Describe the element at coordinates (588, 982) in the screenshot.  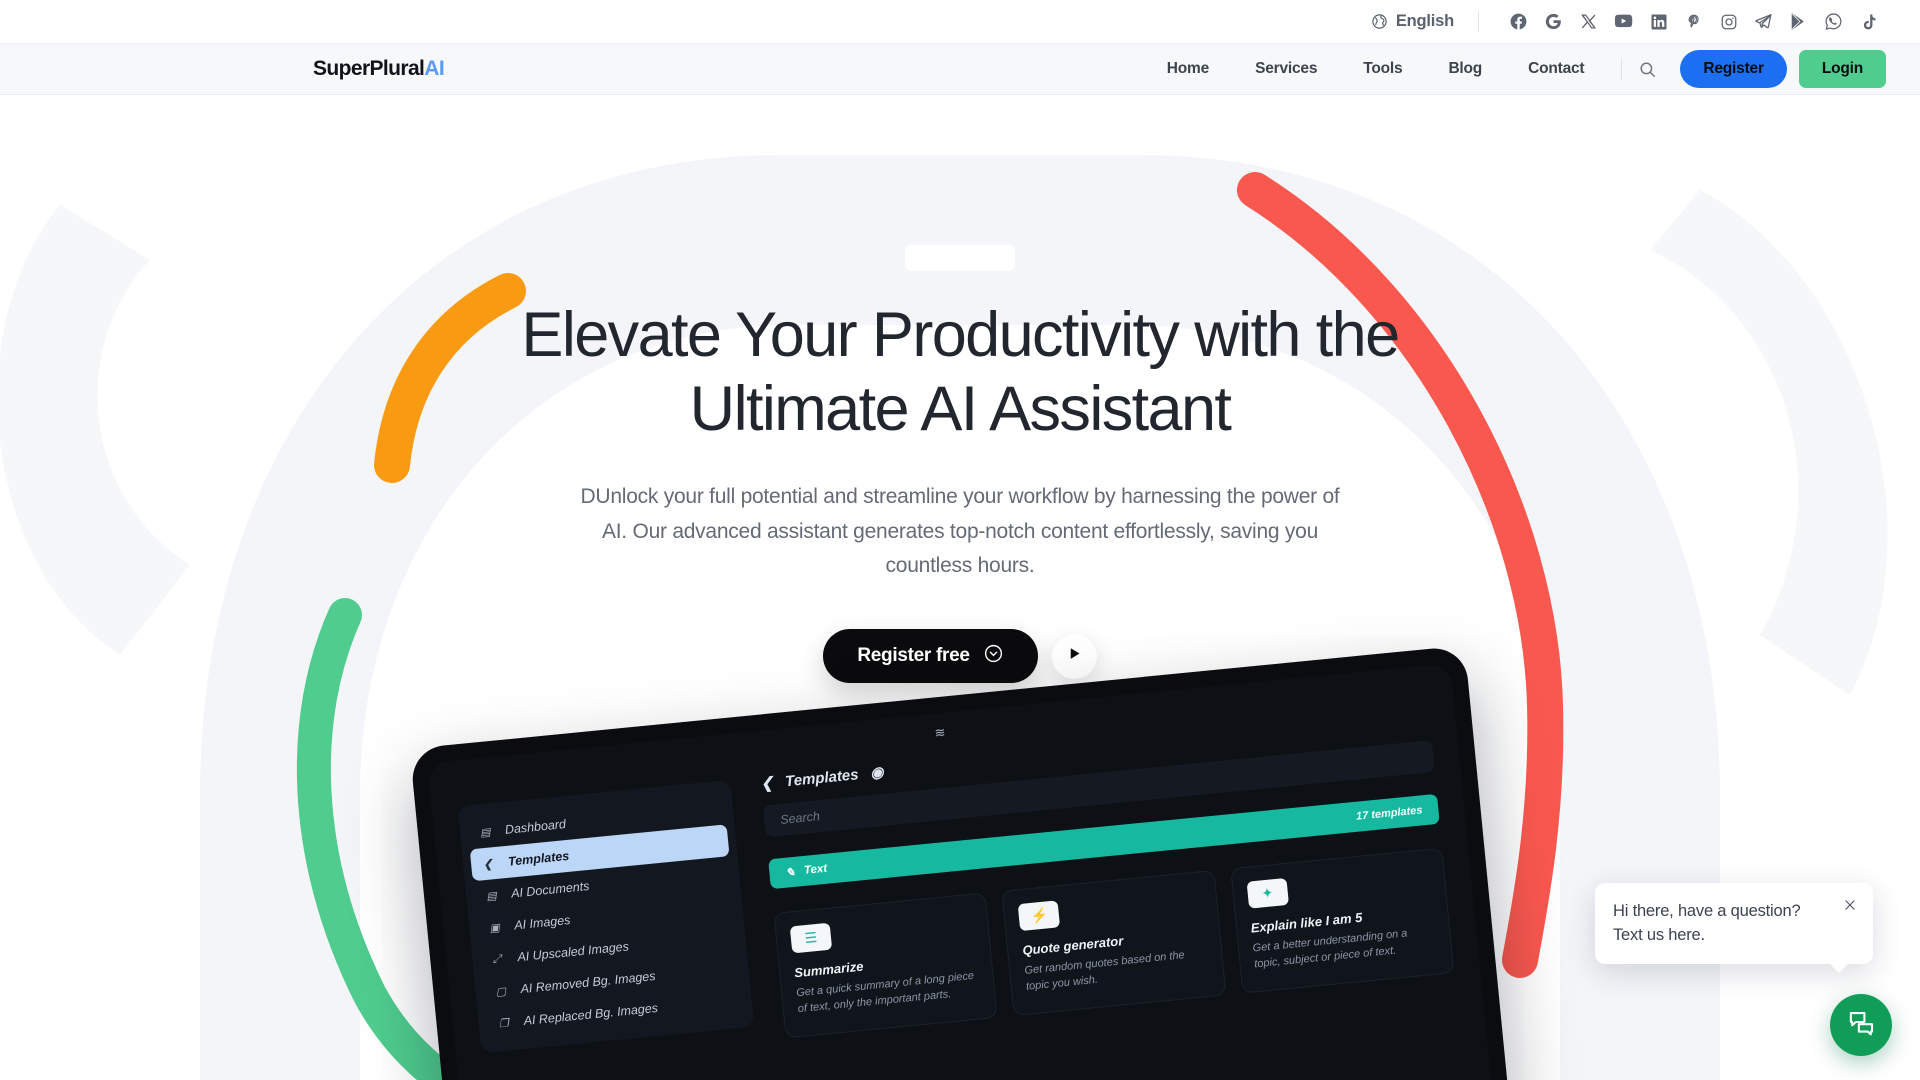
I see `sidebar-label: AI Removed Bg. Images` at that location.